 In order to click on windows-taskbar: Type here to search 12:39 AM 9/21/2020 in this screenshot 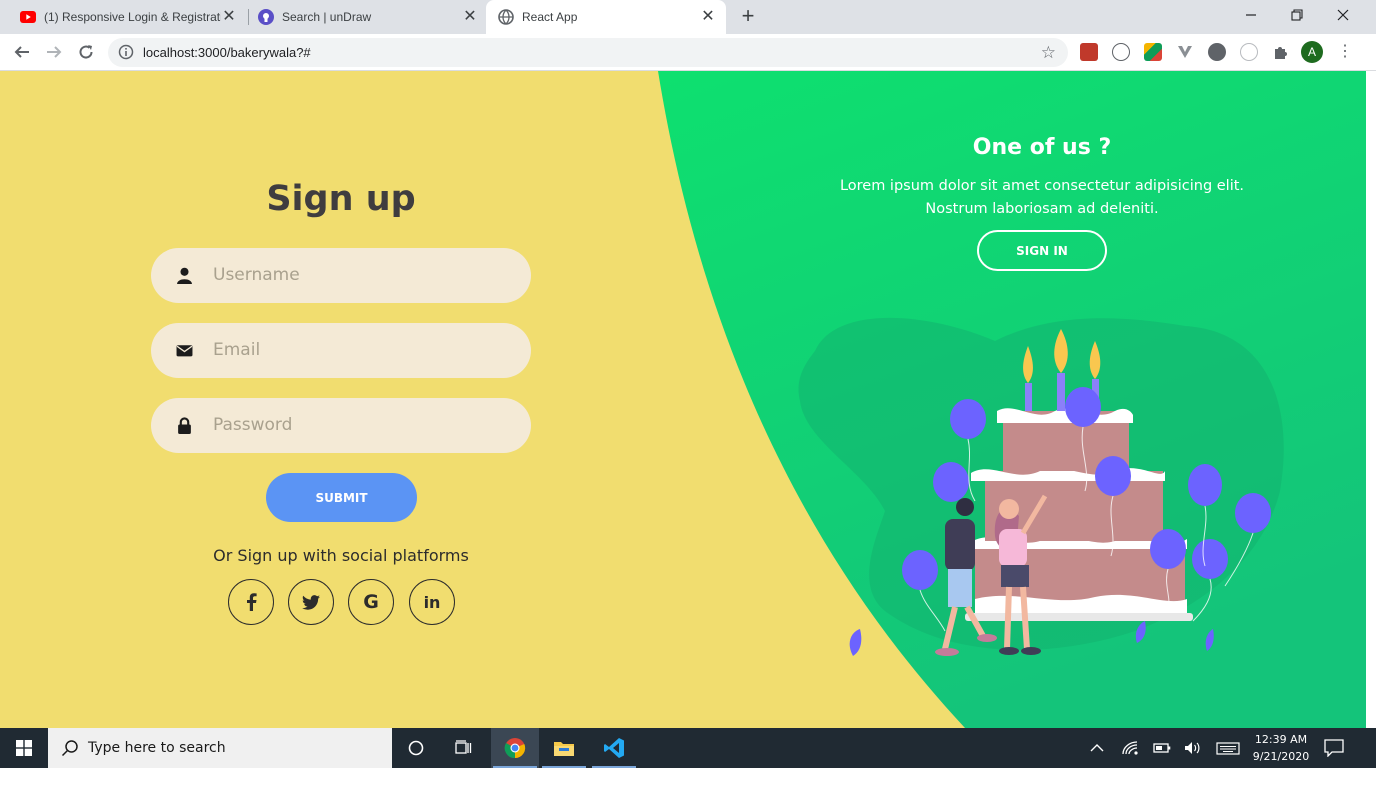, I will do `click(688, 748)`.